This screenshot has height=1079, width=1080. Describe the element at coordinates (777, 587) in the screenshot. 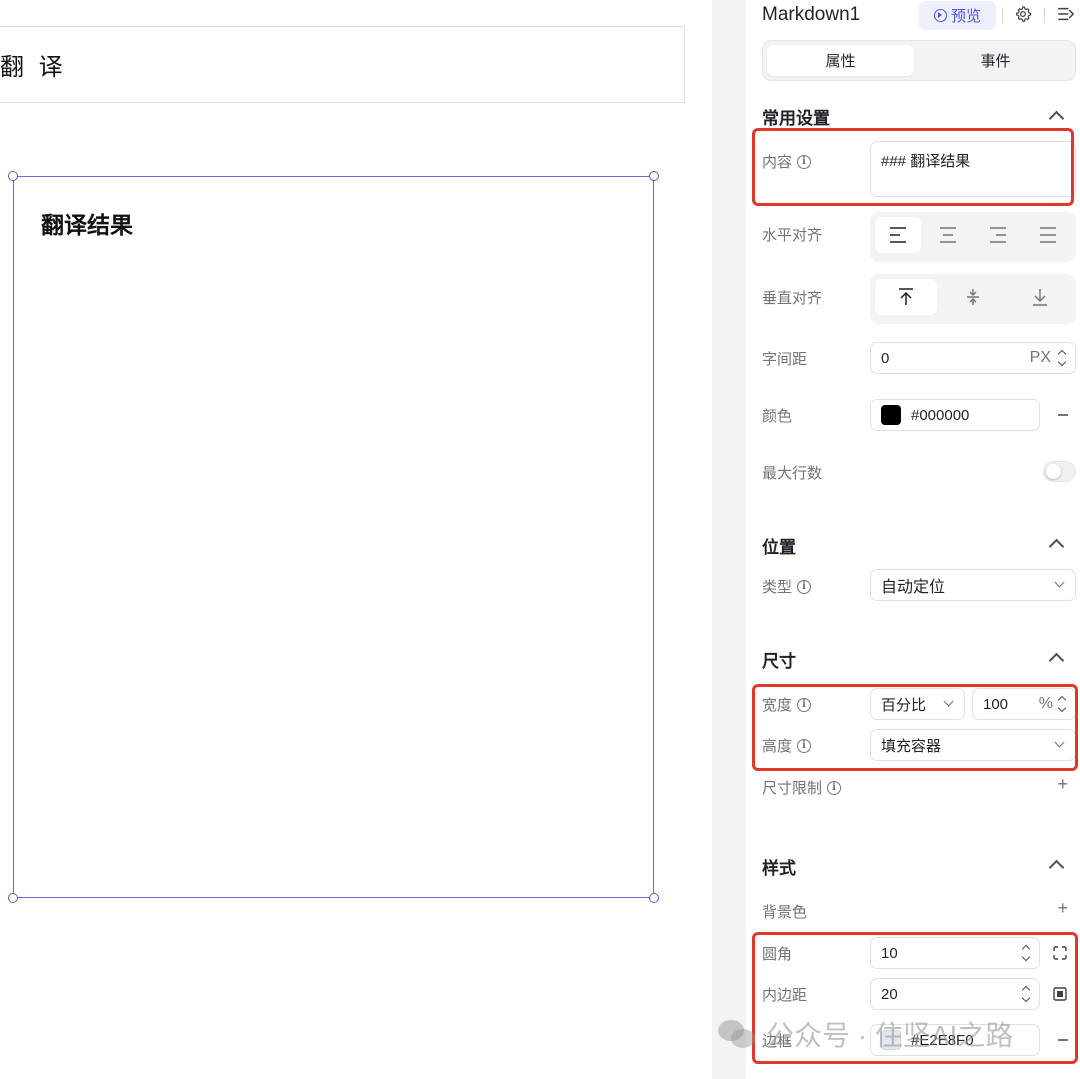

I see `position-type-label-text: 类型` at that location.